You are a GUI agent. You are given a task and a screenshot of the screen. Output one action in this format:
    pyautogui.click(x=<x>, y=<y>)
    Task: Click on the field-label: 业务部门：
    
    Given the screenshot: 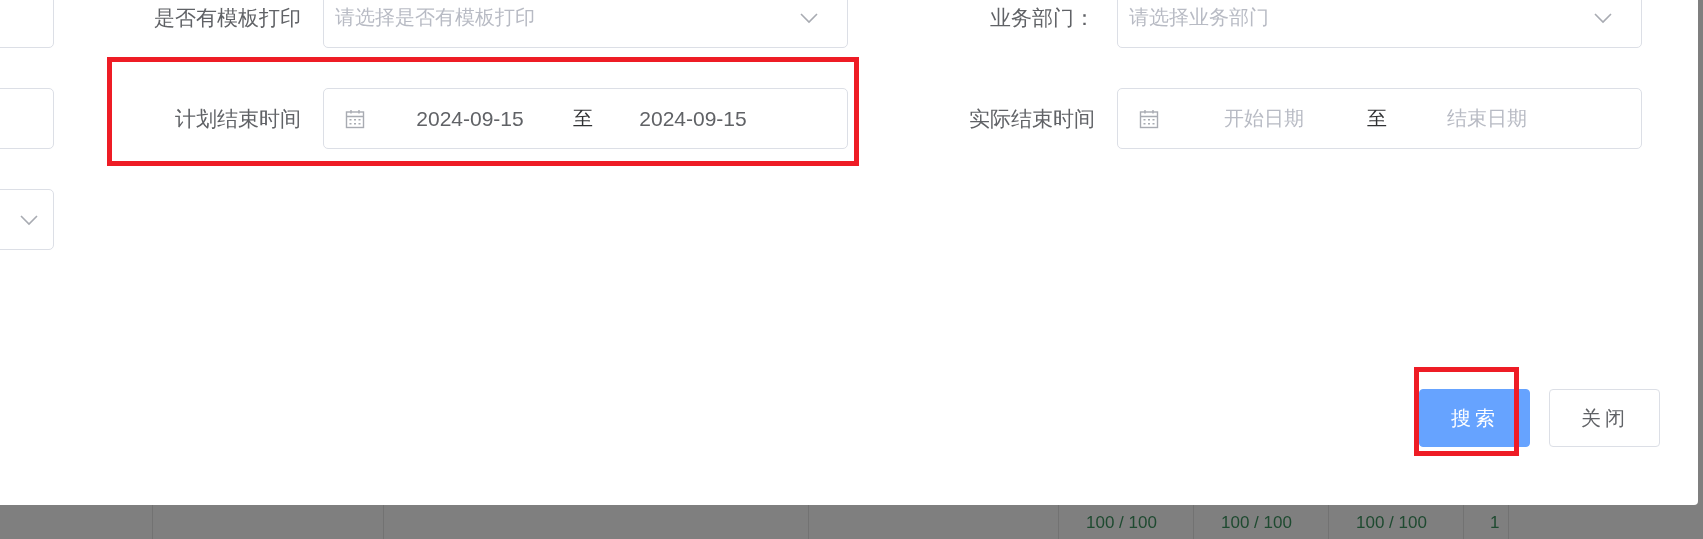 What is the action you would take?
    pyautogui.click(x=1042, y=17)
    